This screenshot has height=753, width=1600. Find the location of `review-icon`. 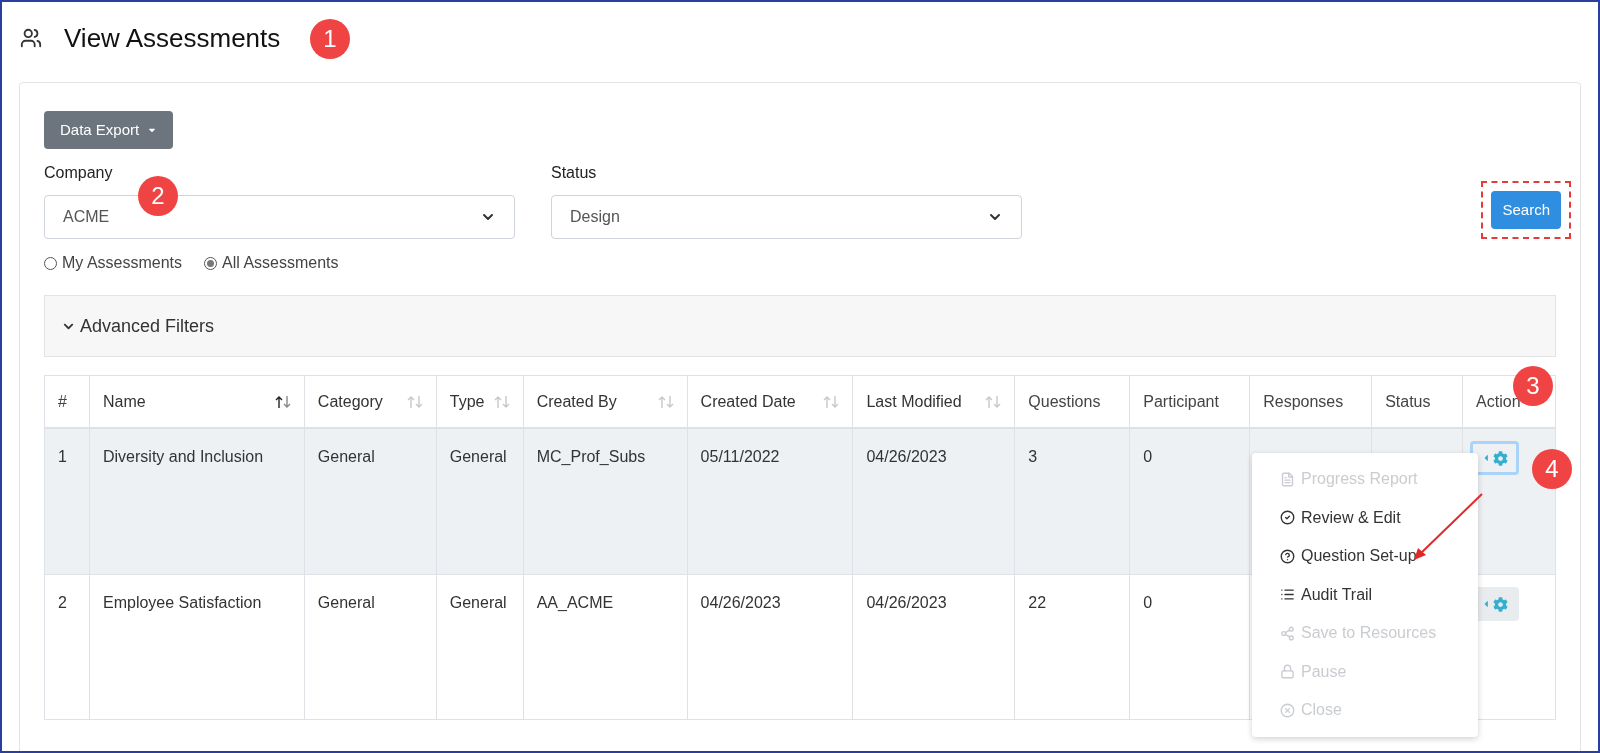

review-icon is located at coordinates (1287, 518).